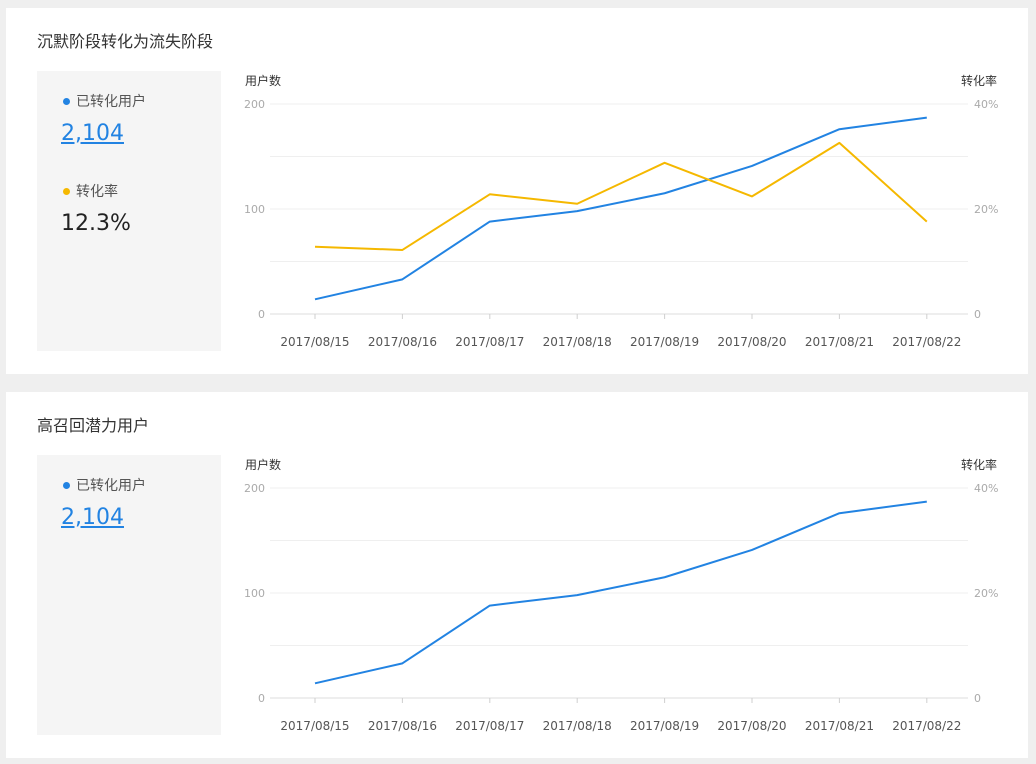  Describe the element at coordinates (621, 196) in the screenshot. I see `series-line-conversion-rate` at that location.